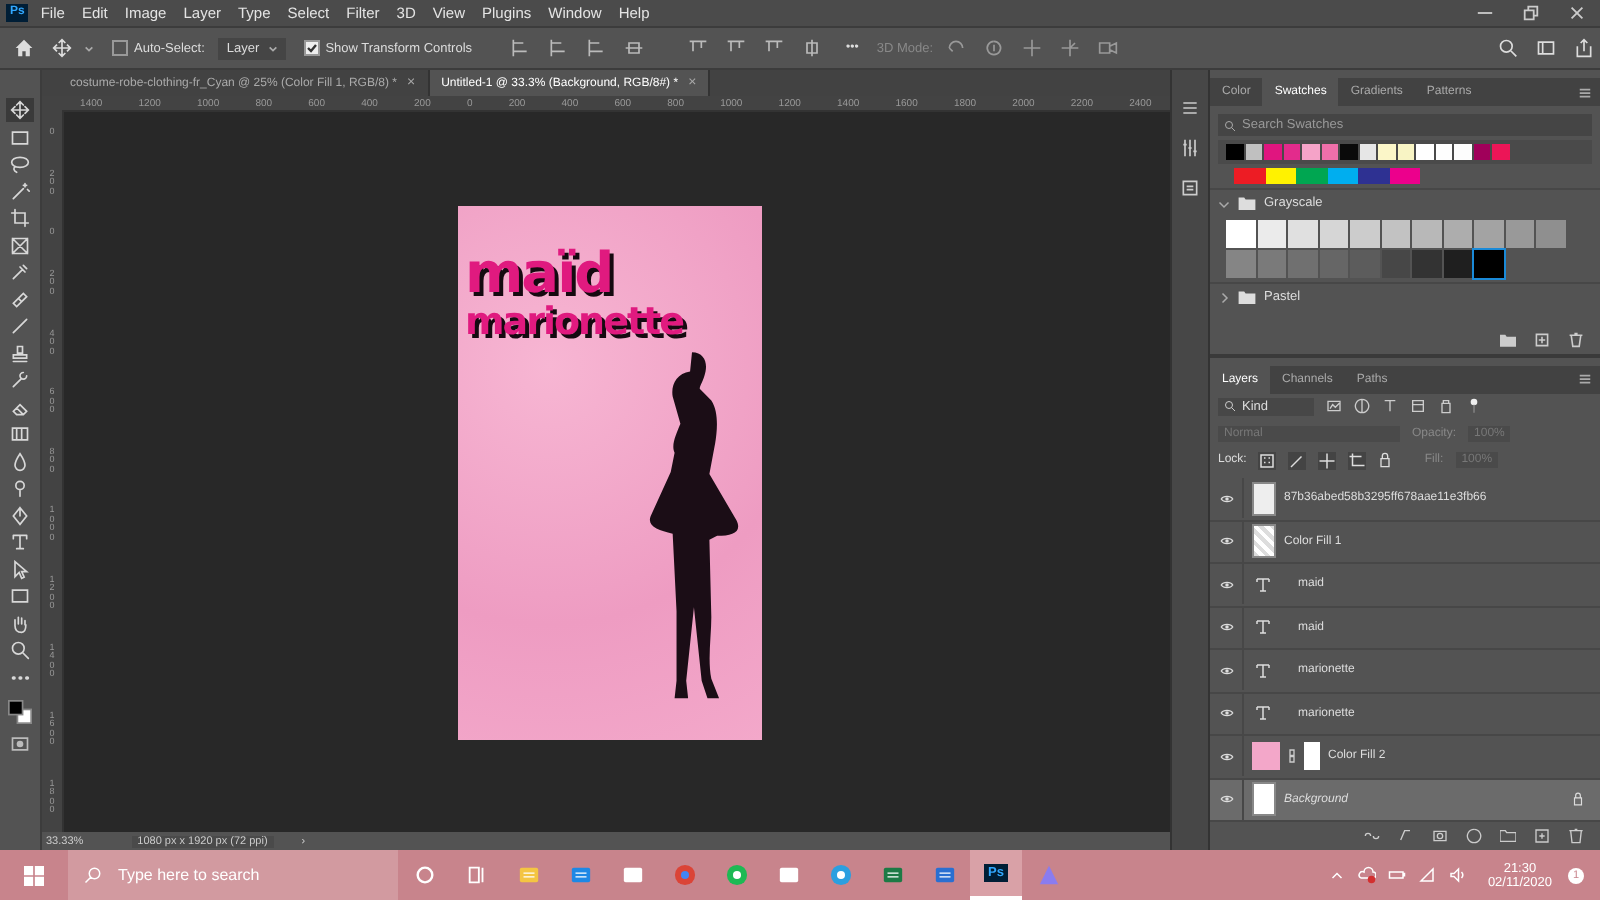  Describe the element at coordinates (1366, 875) in the screenshot. I see `cloud-icon` at that location.